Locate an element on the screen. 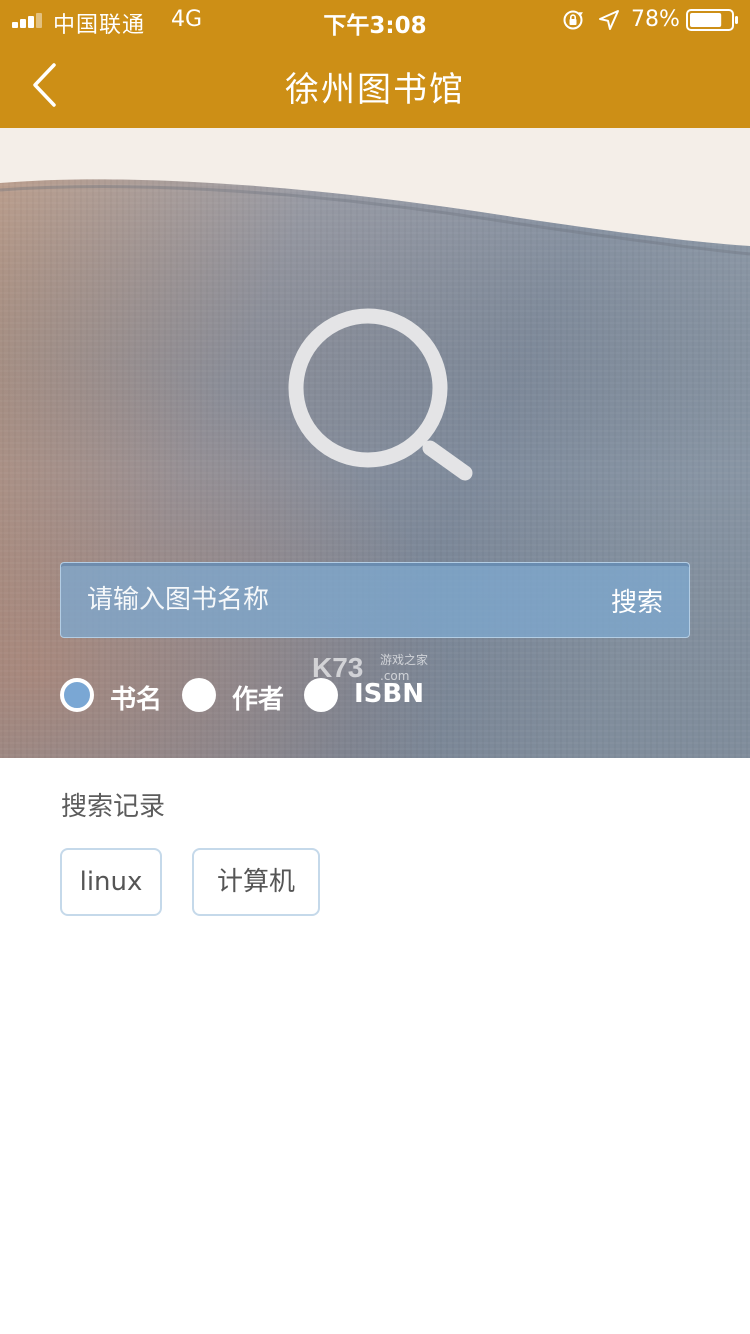  orientation-lock-icon is located at coordinates (573, 20).